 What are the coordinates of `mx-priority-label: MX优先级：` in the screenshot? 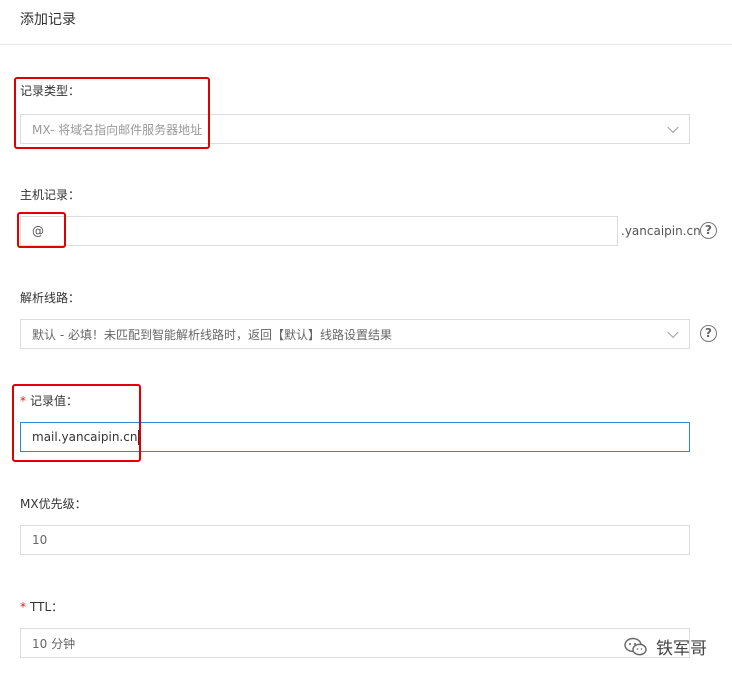 It's located at (53, 504).